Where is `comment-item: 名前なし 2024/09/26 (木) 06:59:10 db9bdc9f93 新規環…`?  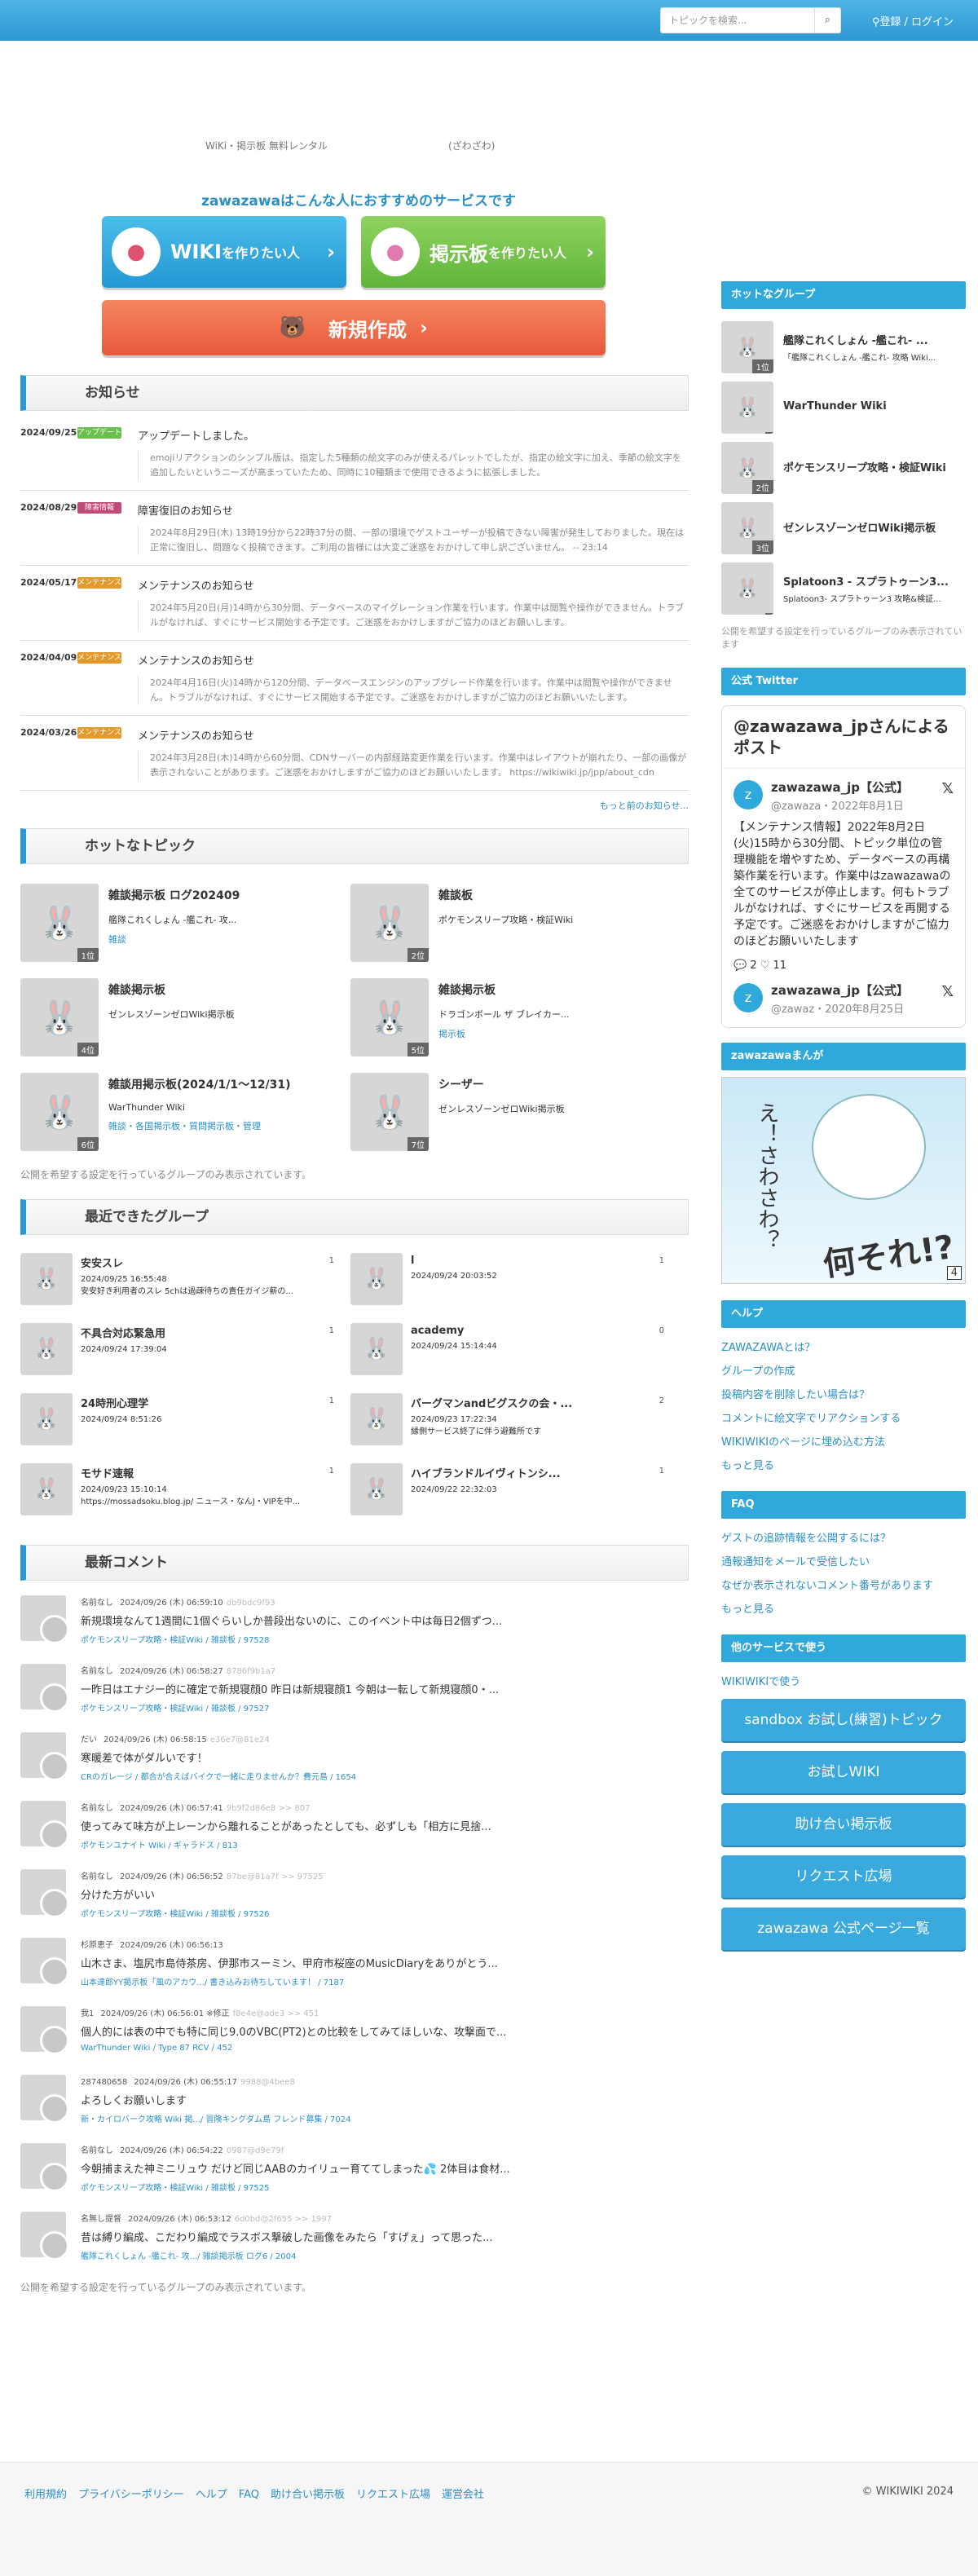 comment-item: 名前なし 2024/09/26 (木) 06:59:10 db9bdc9f93 新規環… is located at coordinates (354, 1629).